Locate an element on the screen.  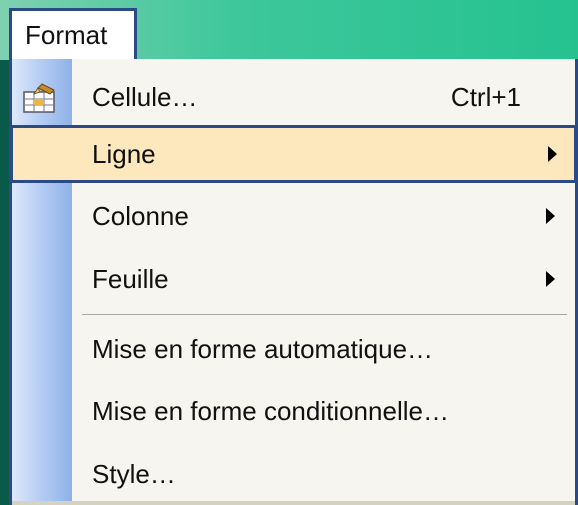
menu-item-ligne: Ligne is located at coordinates (293, 154).